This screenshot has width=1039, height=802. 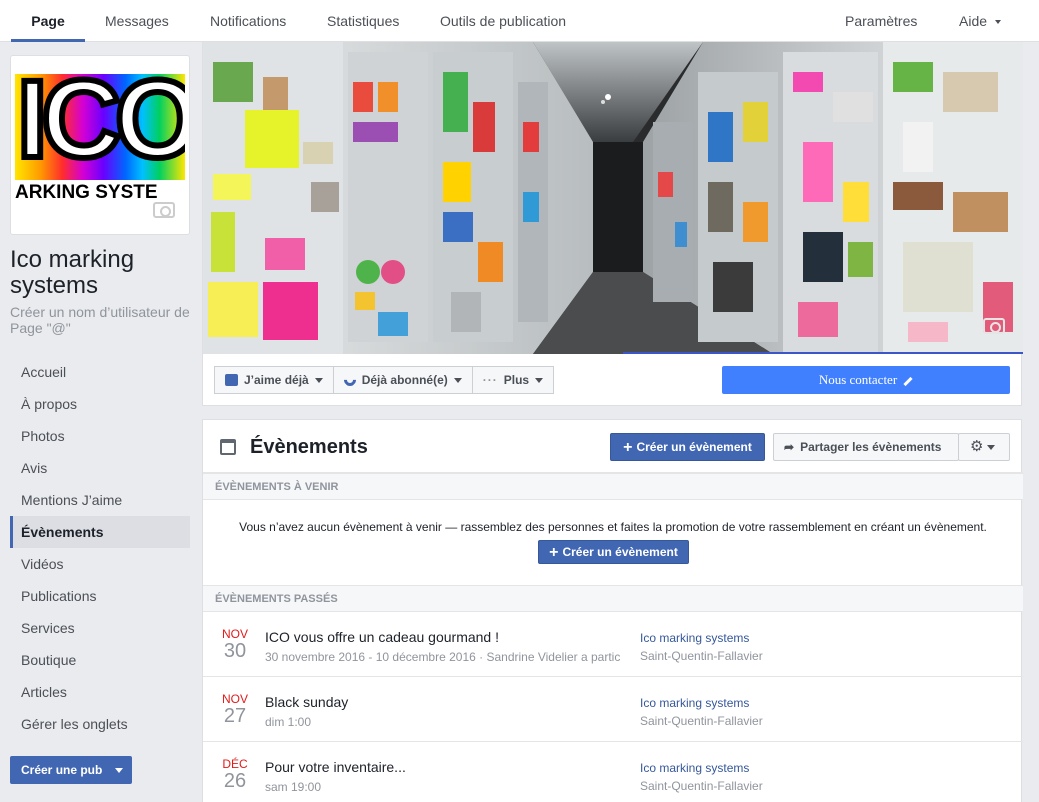 I want to click on event-month: DÉC, so click(x=235, y=764).